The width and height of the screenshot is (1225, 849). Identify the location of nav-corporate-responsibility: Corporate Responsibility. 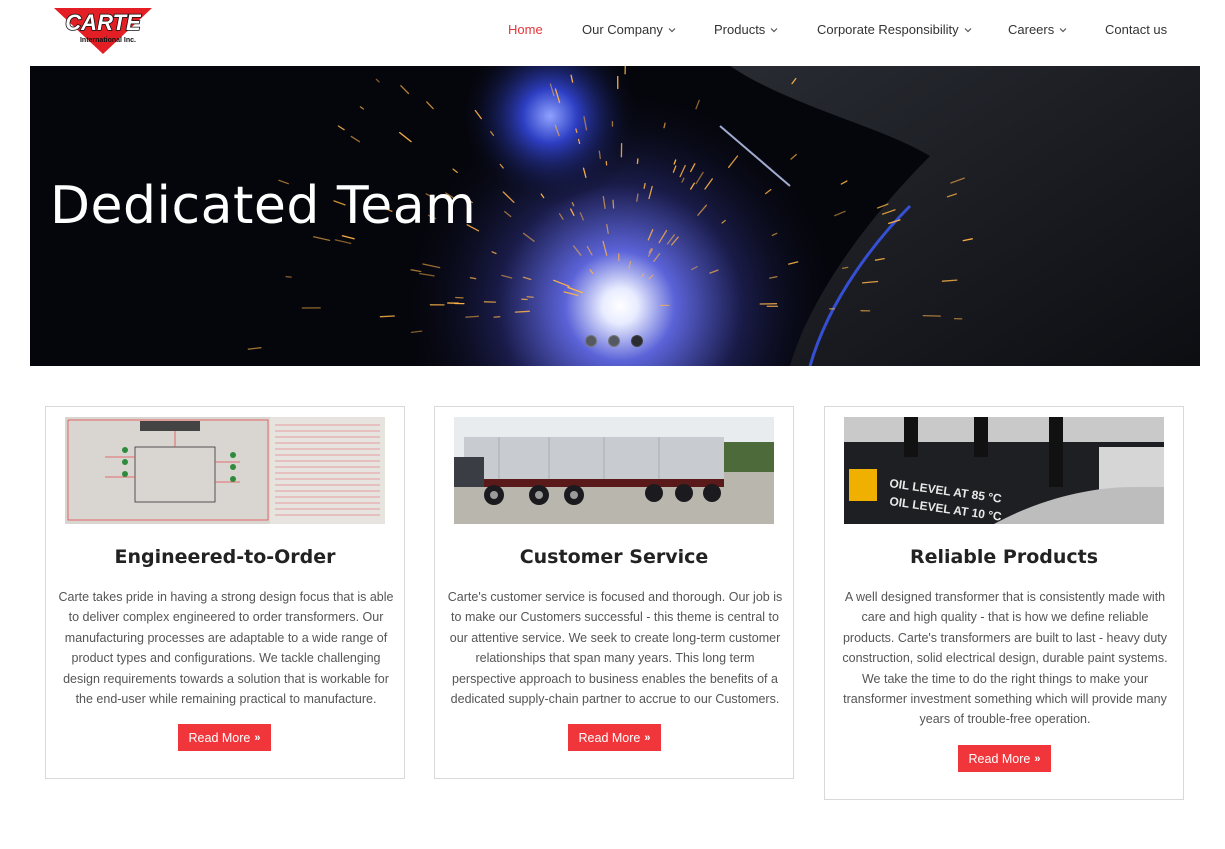
(894, 29).